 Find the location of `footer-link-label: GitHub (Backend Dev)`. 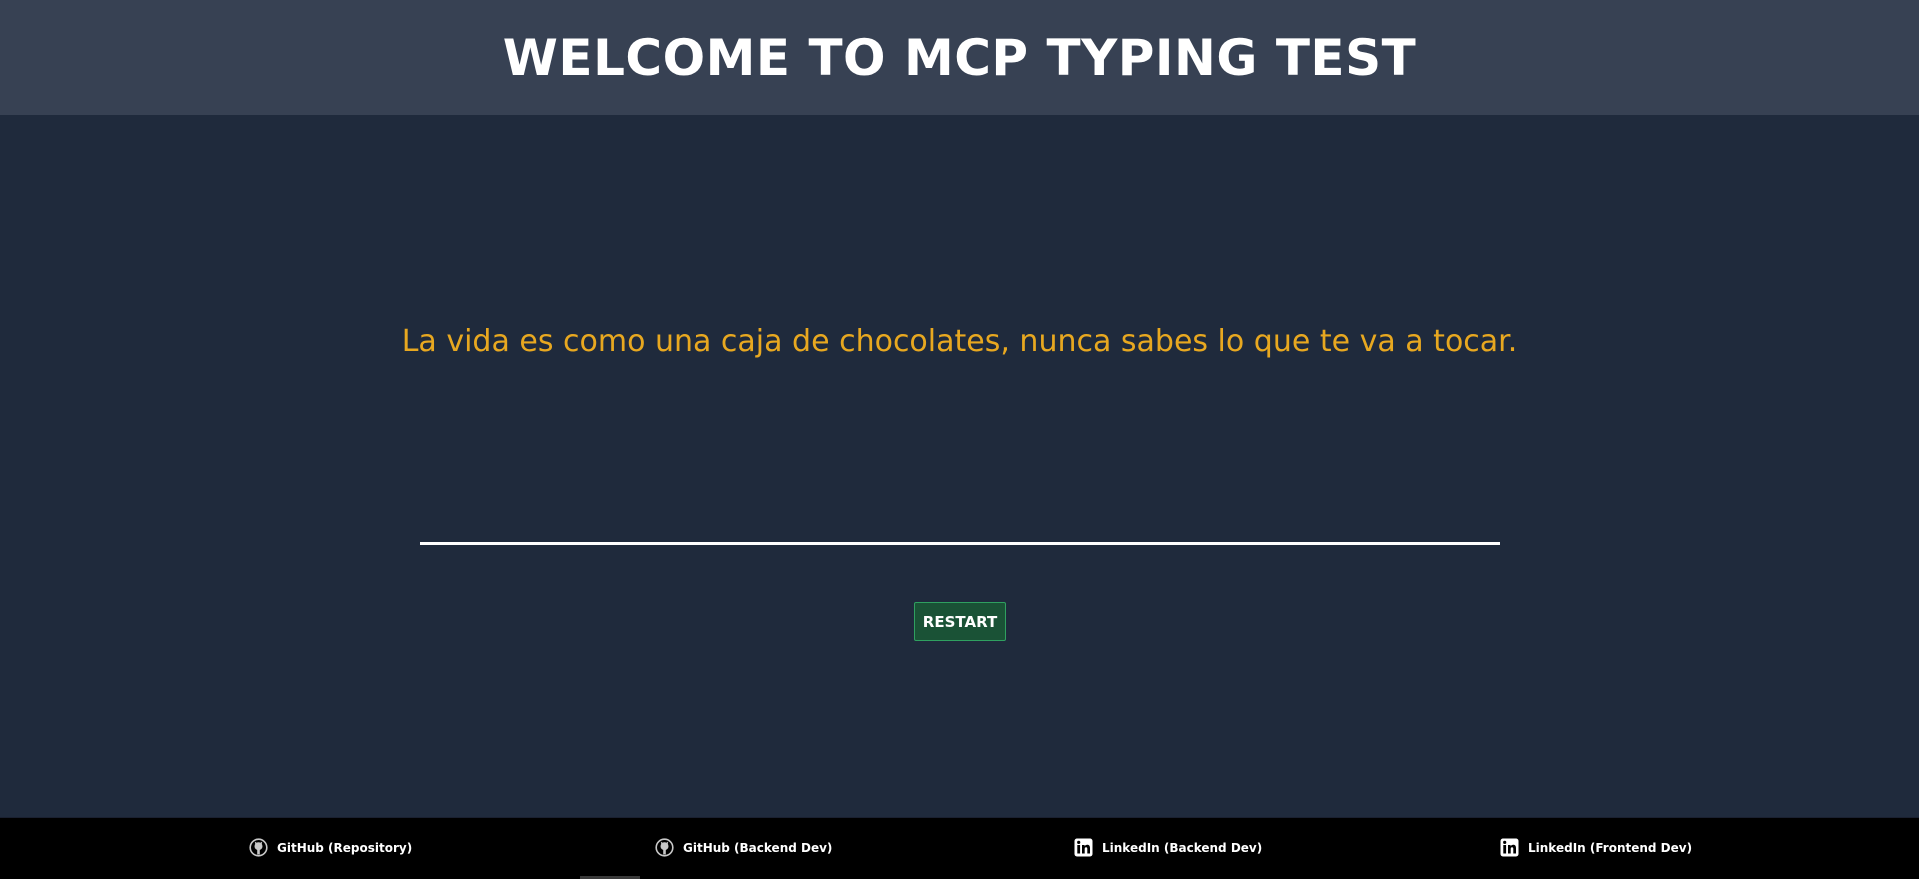

footer-link-label: GitHub (Backend Dev) is located at coordinates (758, 847).